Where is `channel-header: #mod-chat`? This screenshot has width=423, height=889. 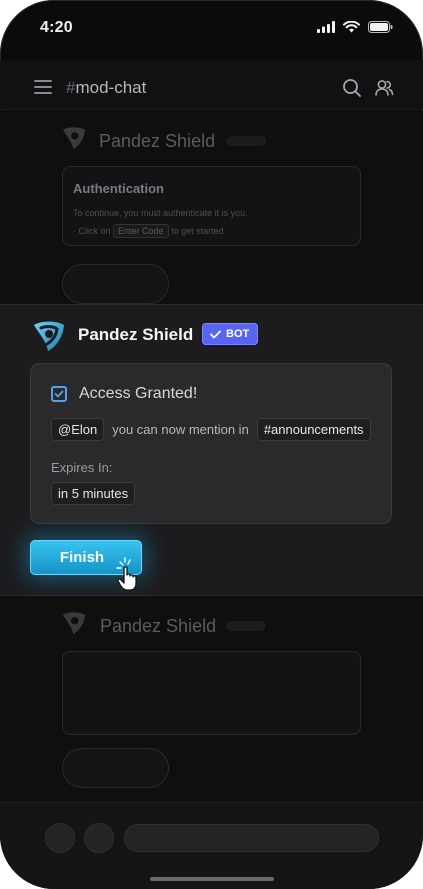
channel-header: #mod-chat is located at coordinates (211, 85).